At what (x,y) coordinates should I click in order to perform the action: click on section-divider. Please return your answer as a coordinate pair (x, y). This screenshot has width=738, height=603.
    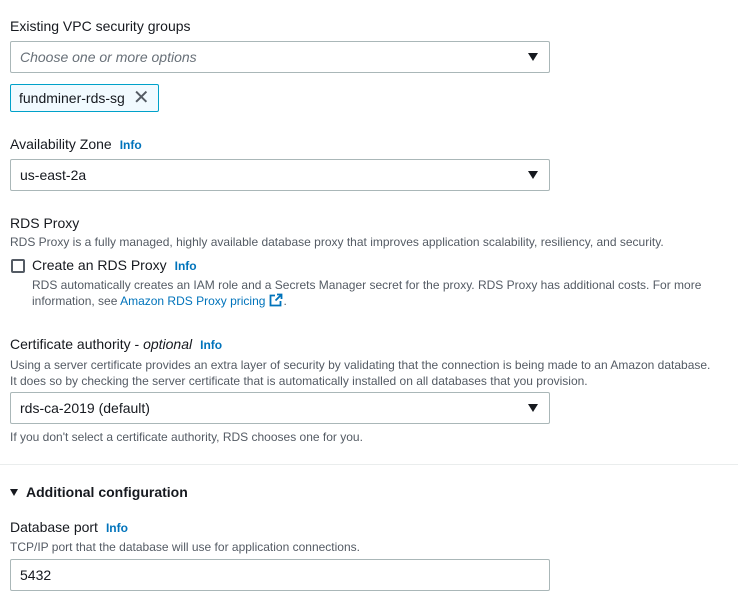
    Looking at the image, I should click on (369, 464).